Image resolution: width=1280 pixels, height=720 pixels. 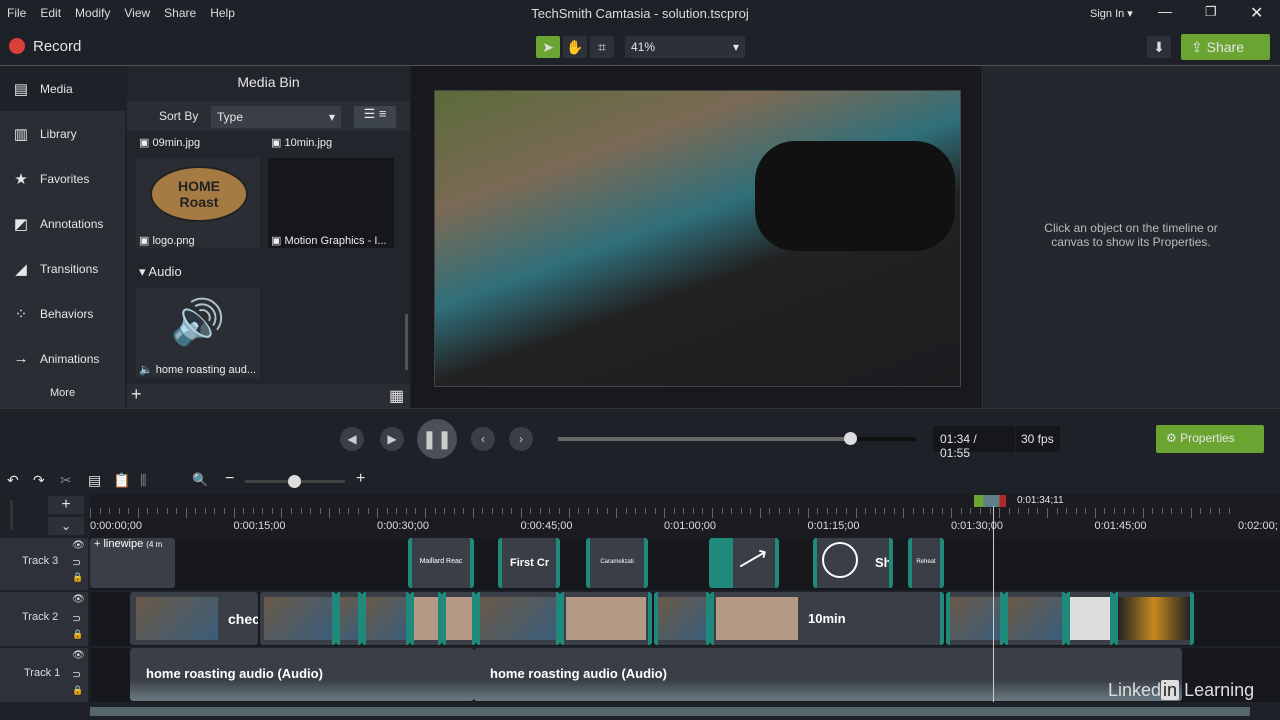 I want to click on sort-value: Type, so click(x=230, y=117).